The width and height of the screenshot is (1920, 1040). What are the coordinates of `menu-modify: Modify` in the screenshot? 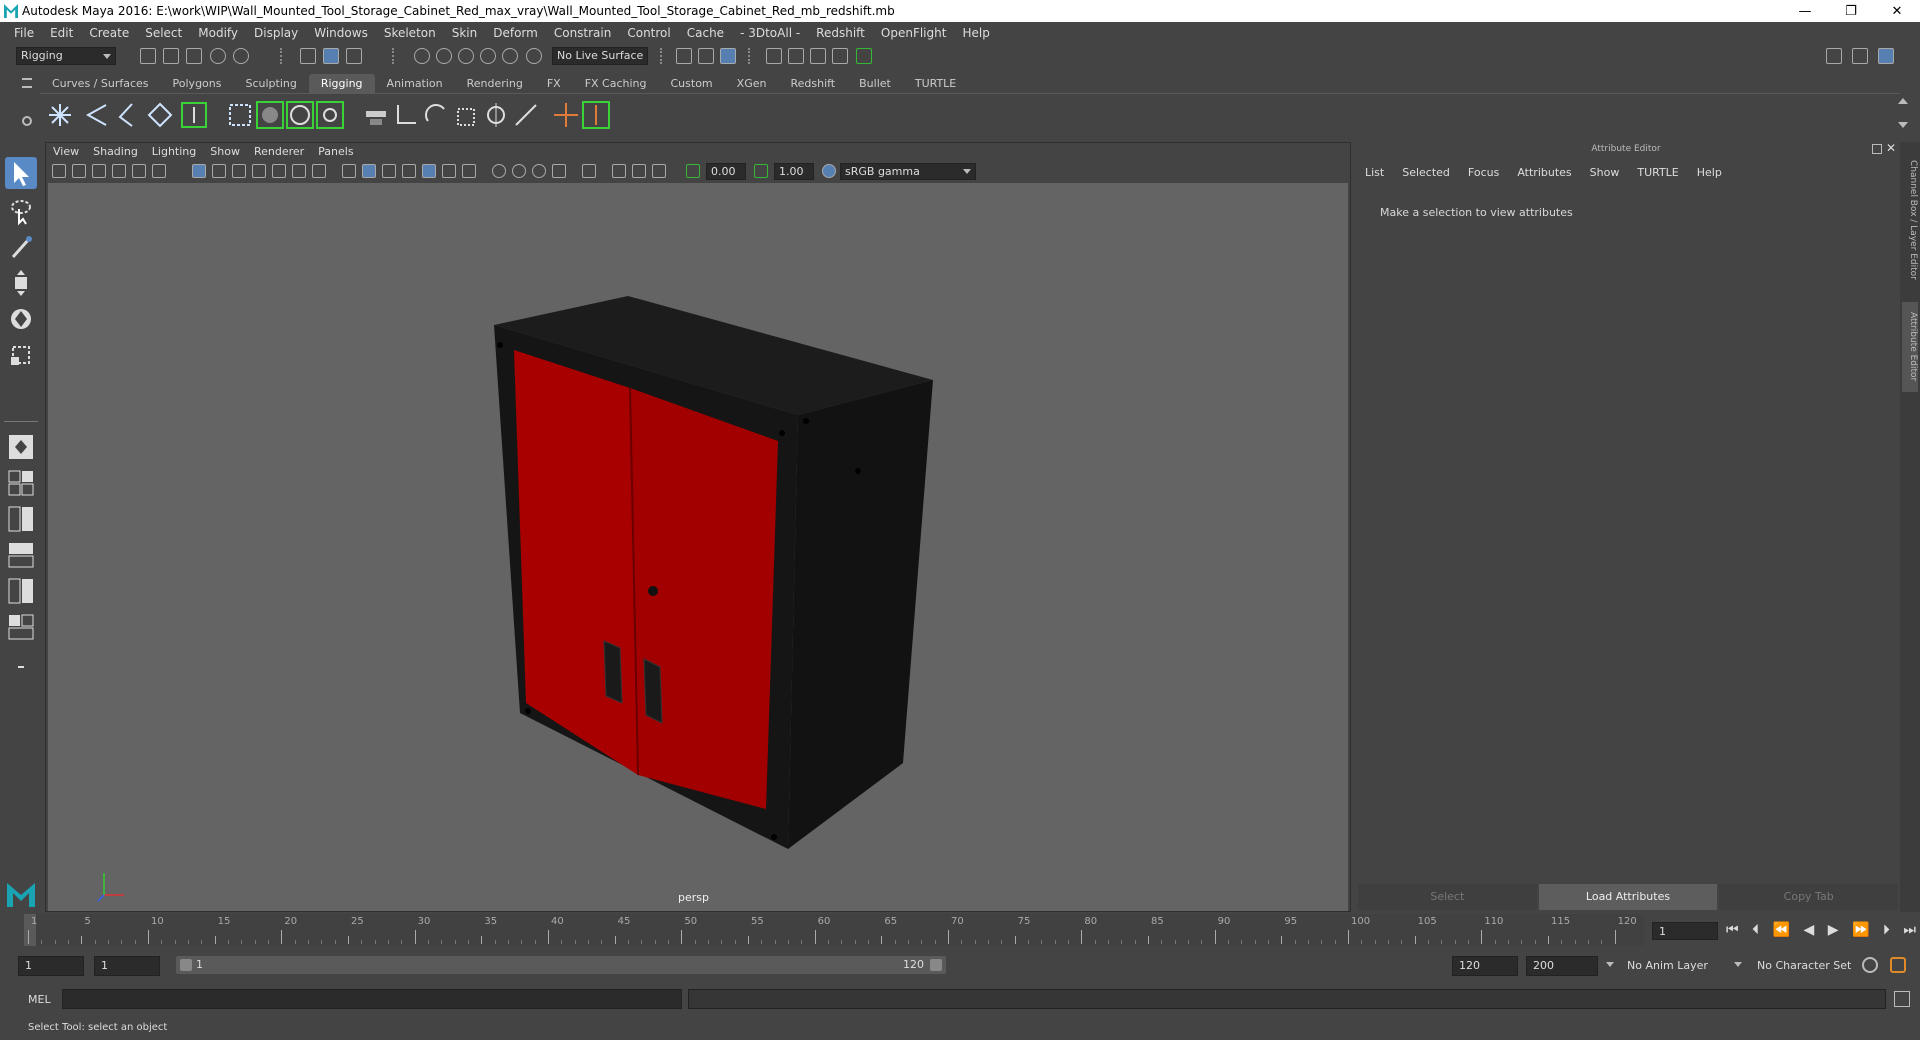 It's located at (218, 33).